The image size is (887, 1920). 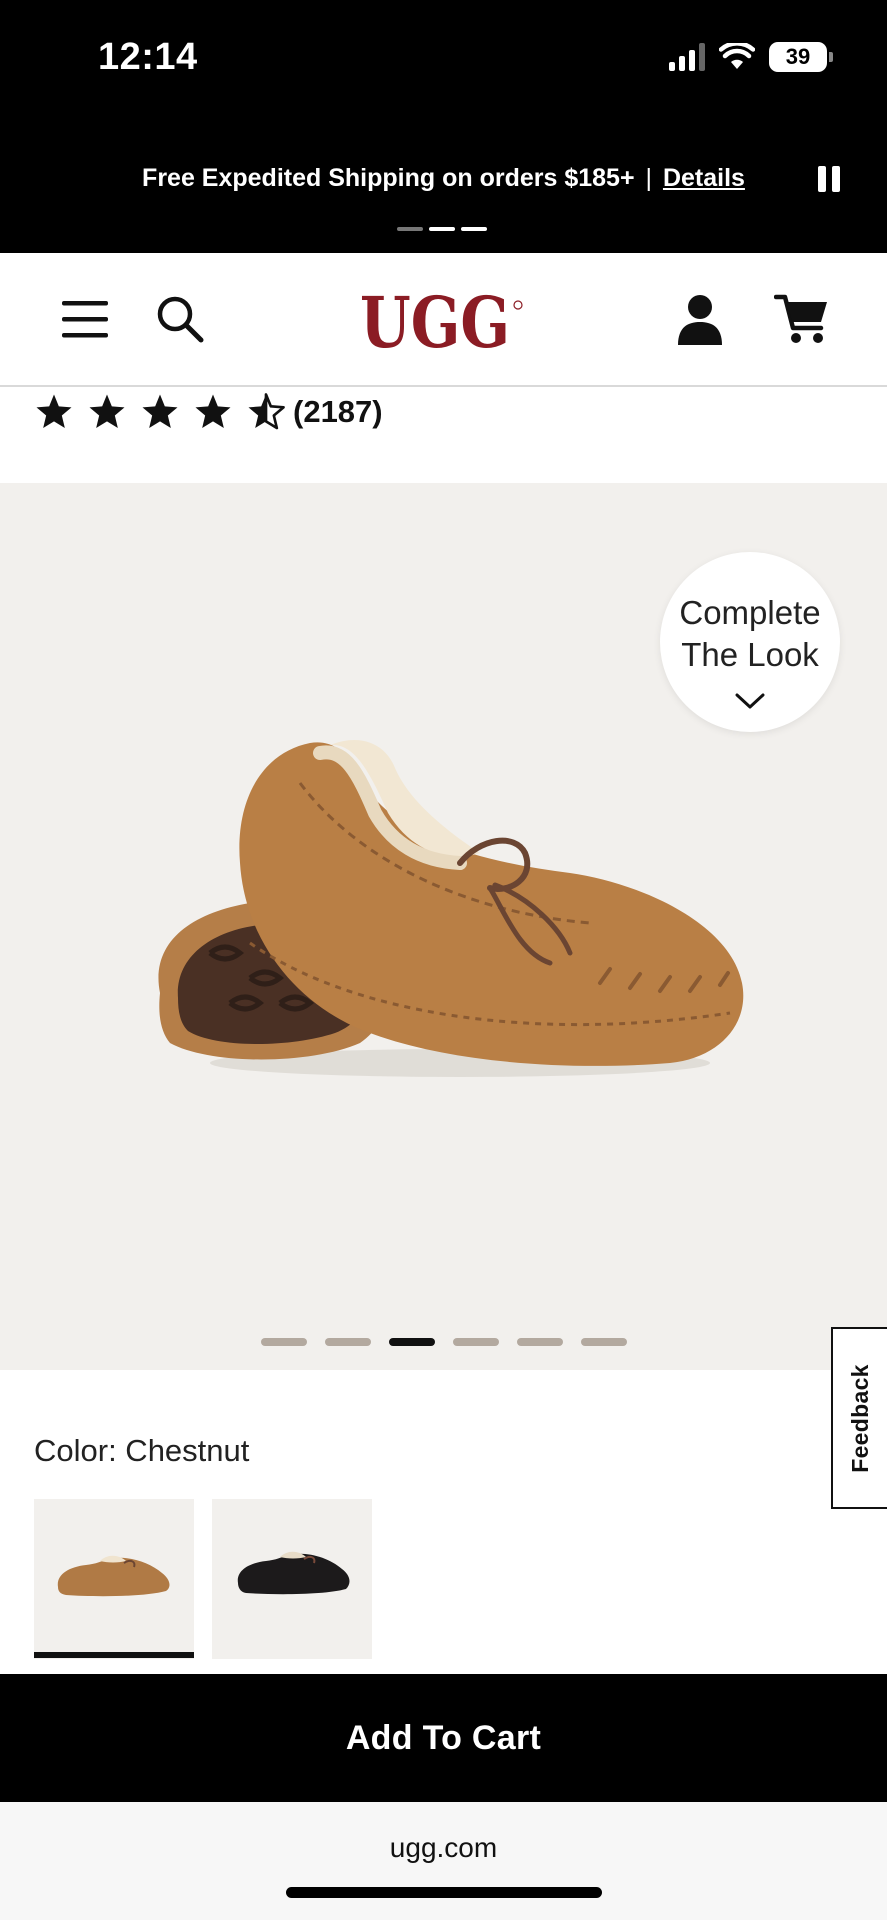 I want to click on status-bar: 12:14 39, so click(x=443, y=59).